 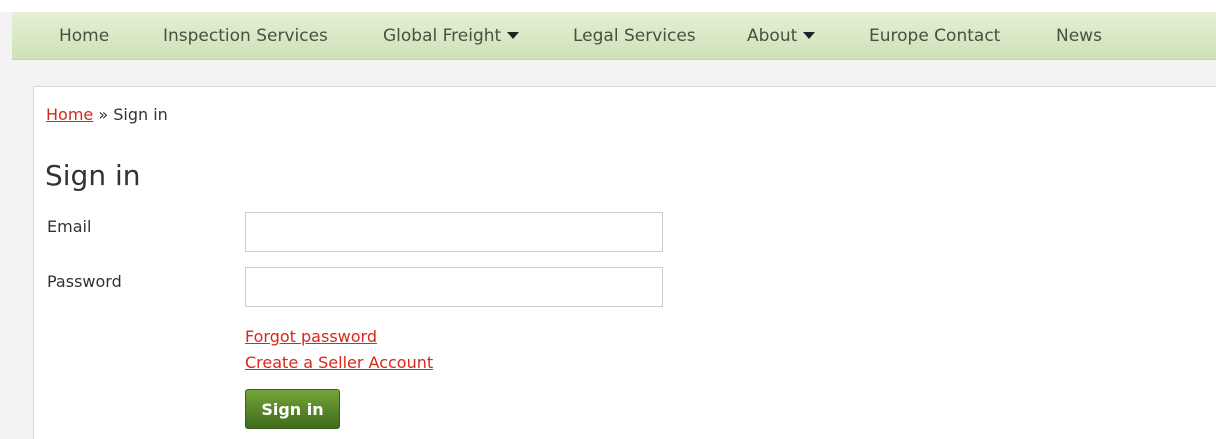 I want to click on breadcrumb: Home » Sign in, so click(x=107, y=114).